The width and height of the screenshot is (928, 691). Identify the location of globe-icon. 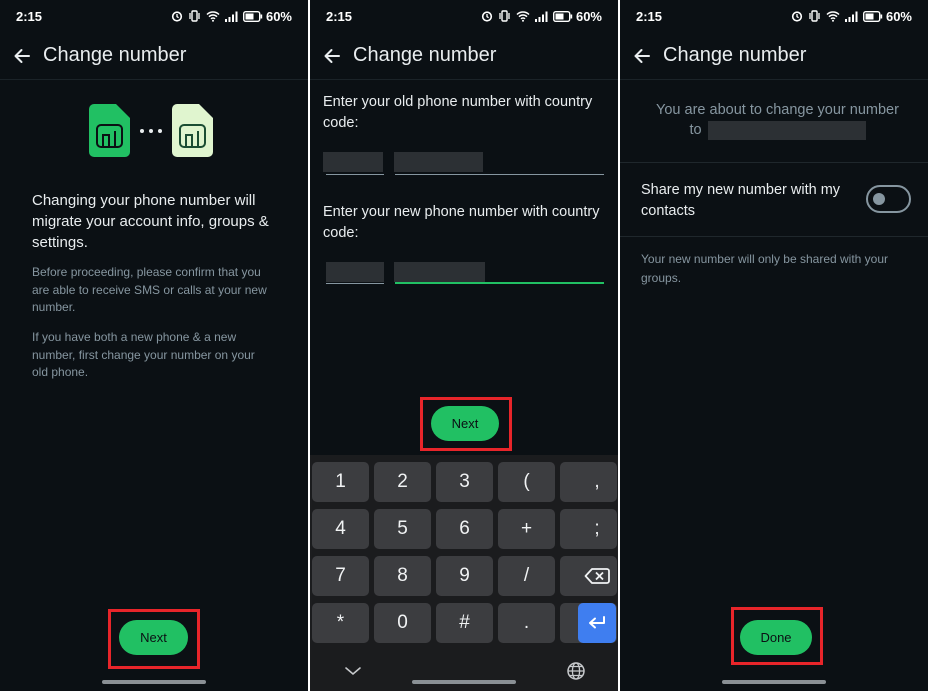
(576, 671).